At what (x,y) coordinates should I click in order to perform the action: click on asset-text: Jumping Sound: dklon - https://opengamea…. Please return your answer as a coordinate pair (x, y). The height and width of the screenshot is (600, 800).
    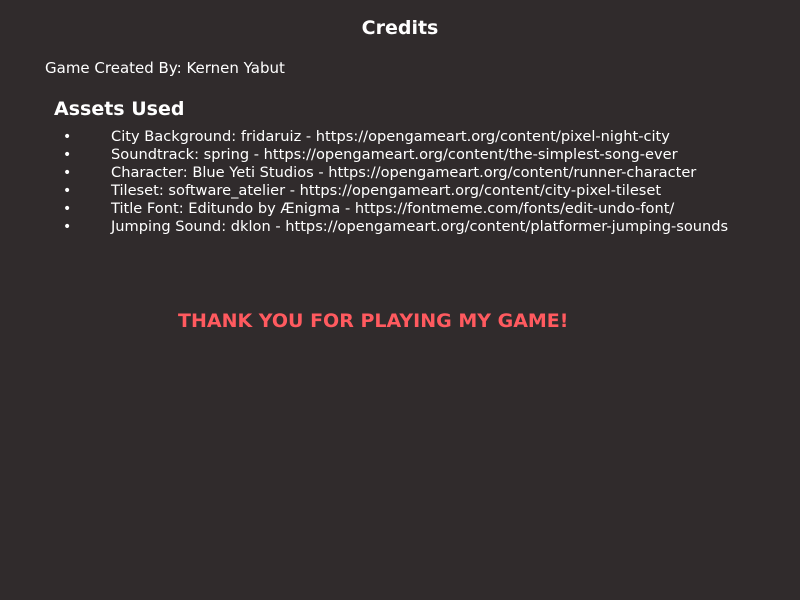
    Looking at the image, I should click on (420, 226).